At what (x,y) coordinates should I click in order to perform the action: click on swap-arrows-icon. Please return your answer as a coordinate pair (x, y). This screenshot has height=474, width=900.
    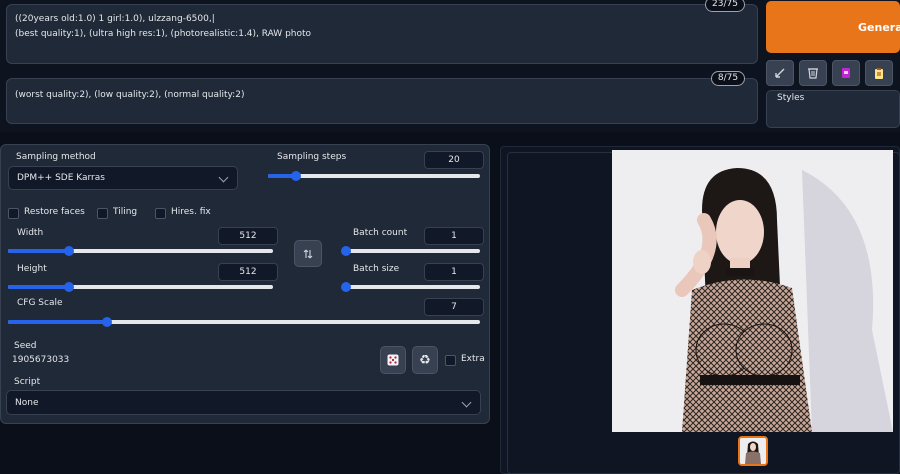
    Looking at the image, I should click on (308, 253).